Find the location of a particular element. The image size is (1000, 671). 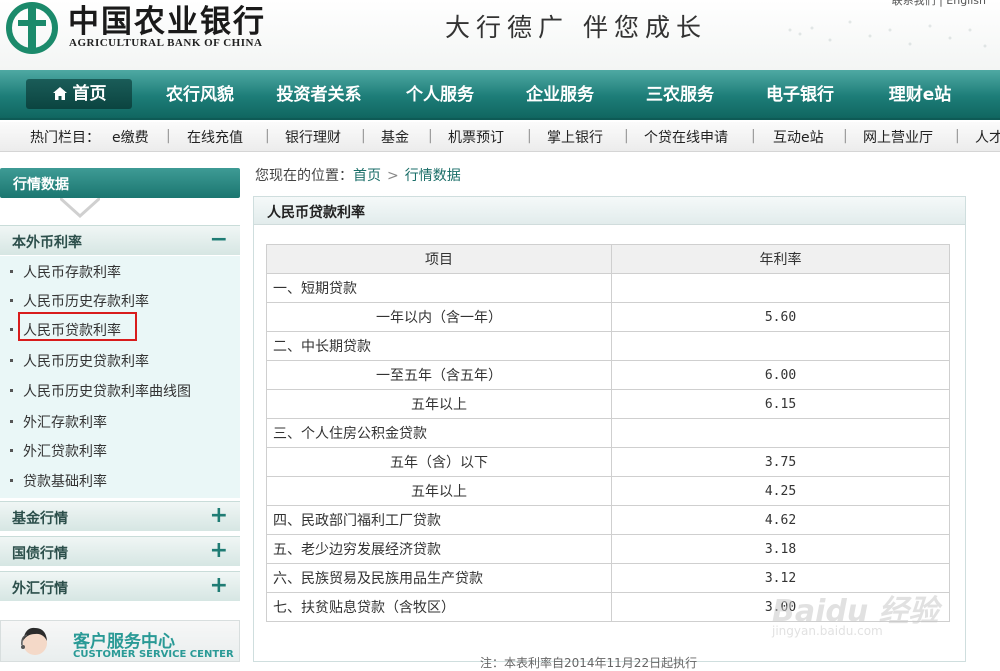

nav-home-label: 首页 is located at coordinates (89, 94).